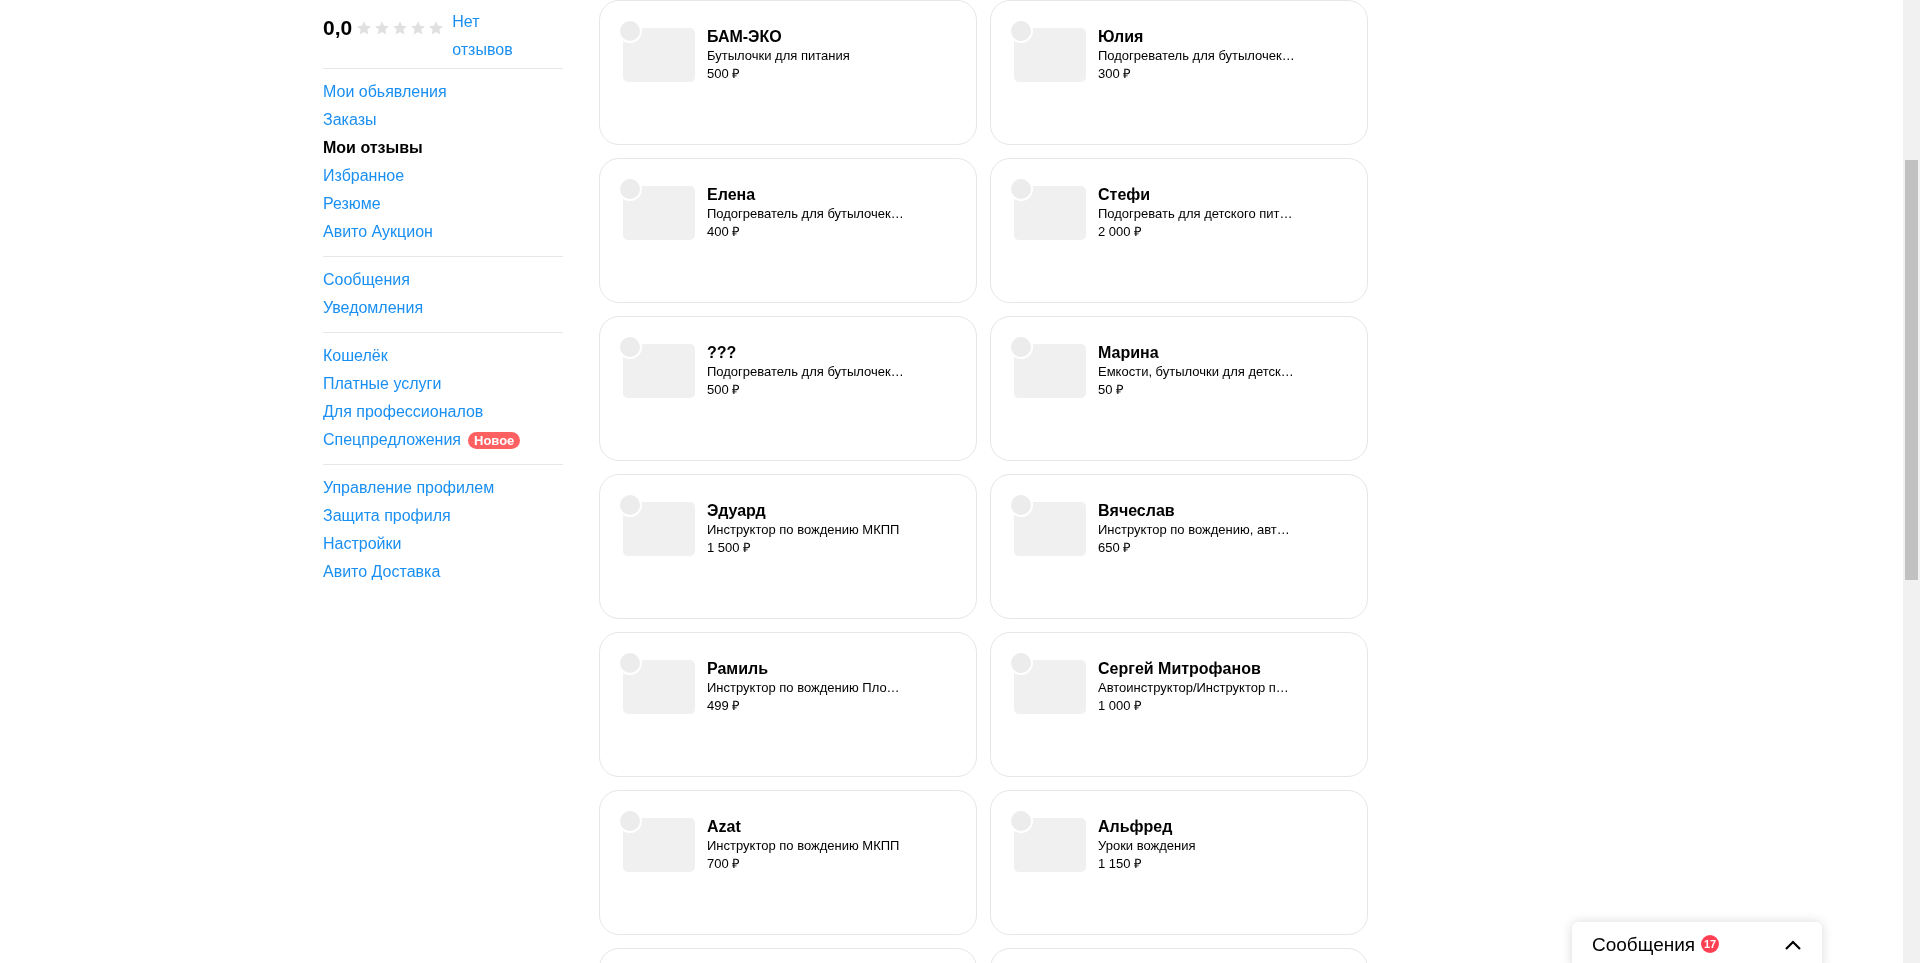 The height and width of the screenshot is (963, 1920). I want to click on item-price: 700 ₽, so click(724, 864).